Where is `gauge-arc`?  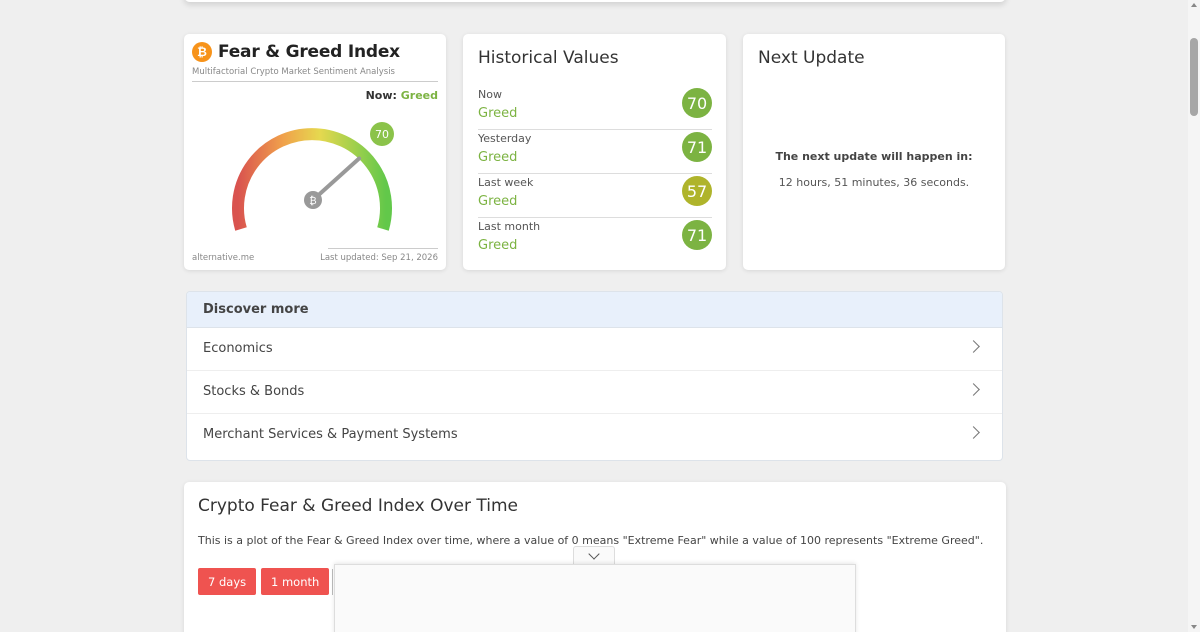 gauge-arc is located at coordinates (312, 179).